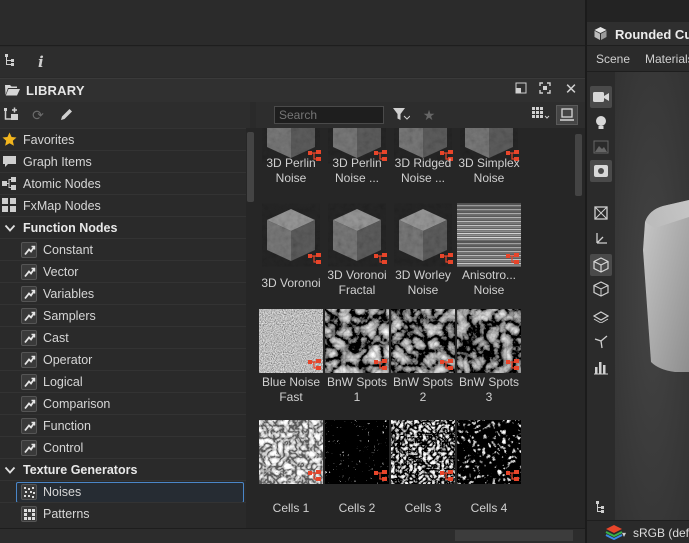 The height and width of the screenshot is (543, 689). I want to click on cube-icon, so click(600, 35).